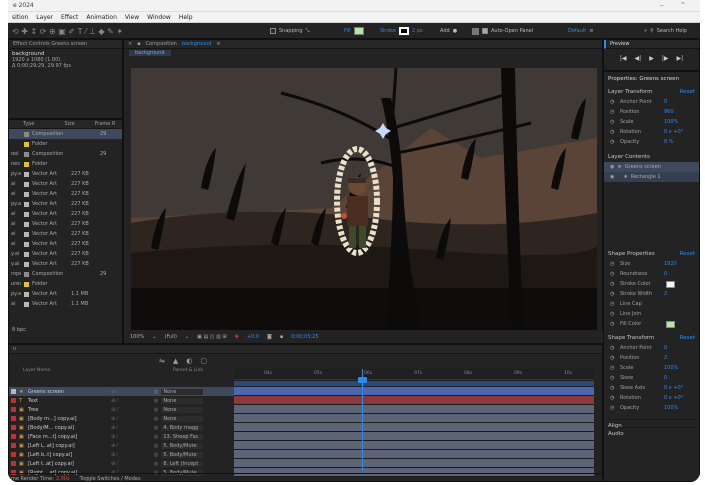 The width and height of the screenshot is (705, 485). Describe the element at coordinates (69, 124) in the screenshot. I see `size-column-header: Size` at that location.